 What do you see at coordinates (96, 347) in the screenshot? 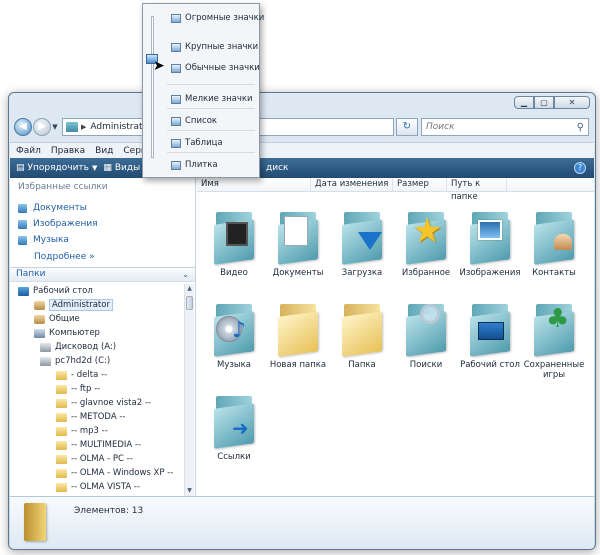
I see `tree-item: Дисковод (A:)` at bounding box center [96, 347].